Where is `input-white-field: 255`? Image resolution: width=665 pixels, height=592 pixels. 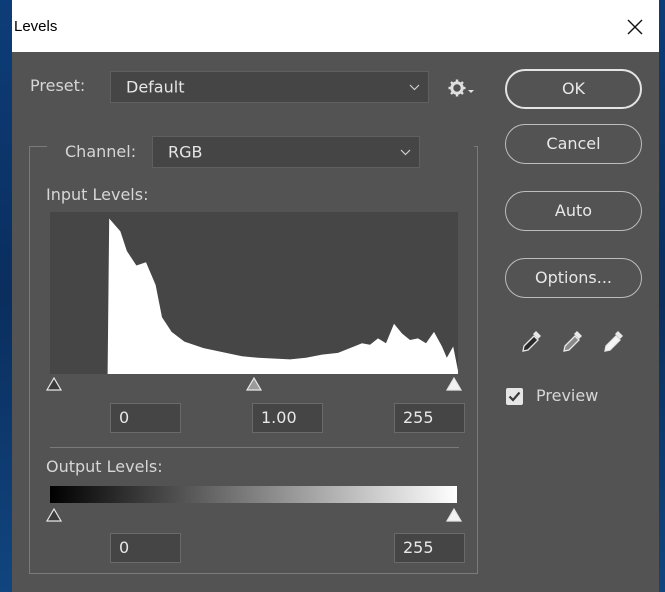
input-white-field: 255 is located at coordinates (429, 418).